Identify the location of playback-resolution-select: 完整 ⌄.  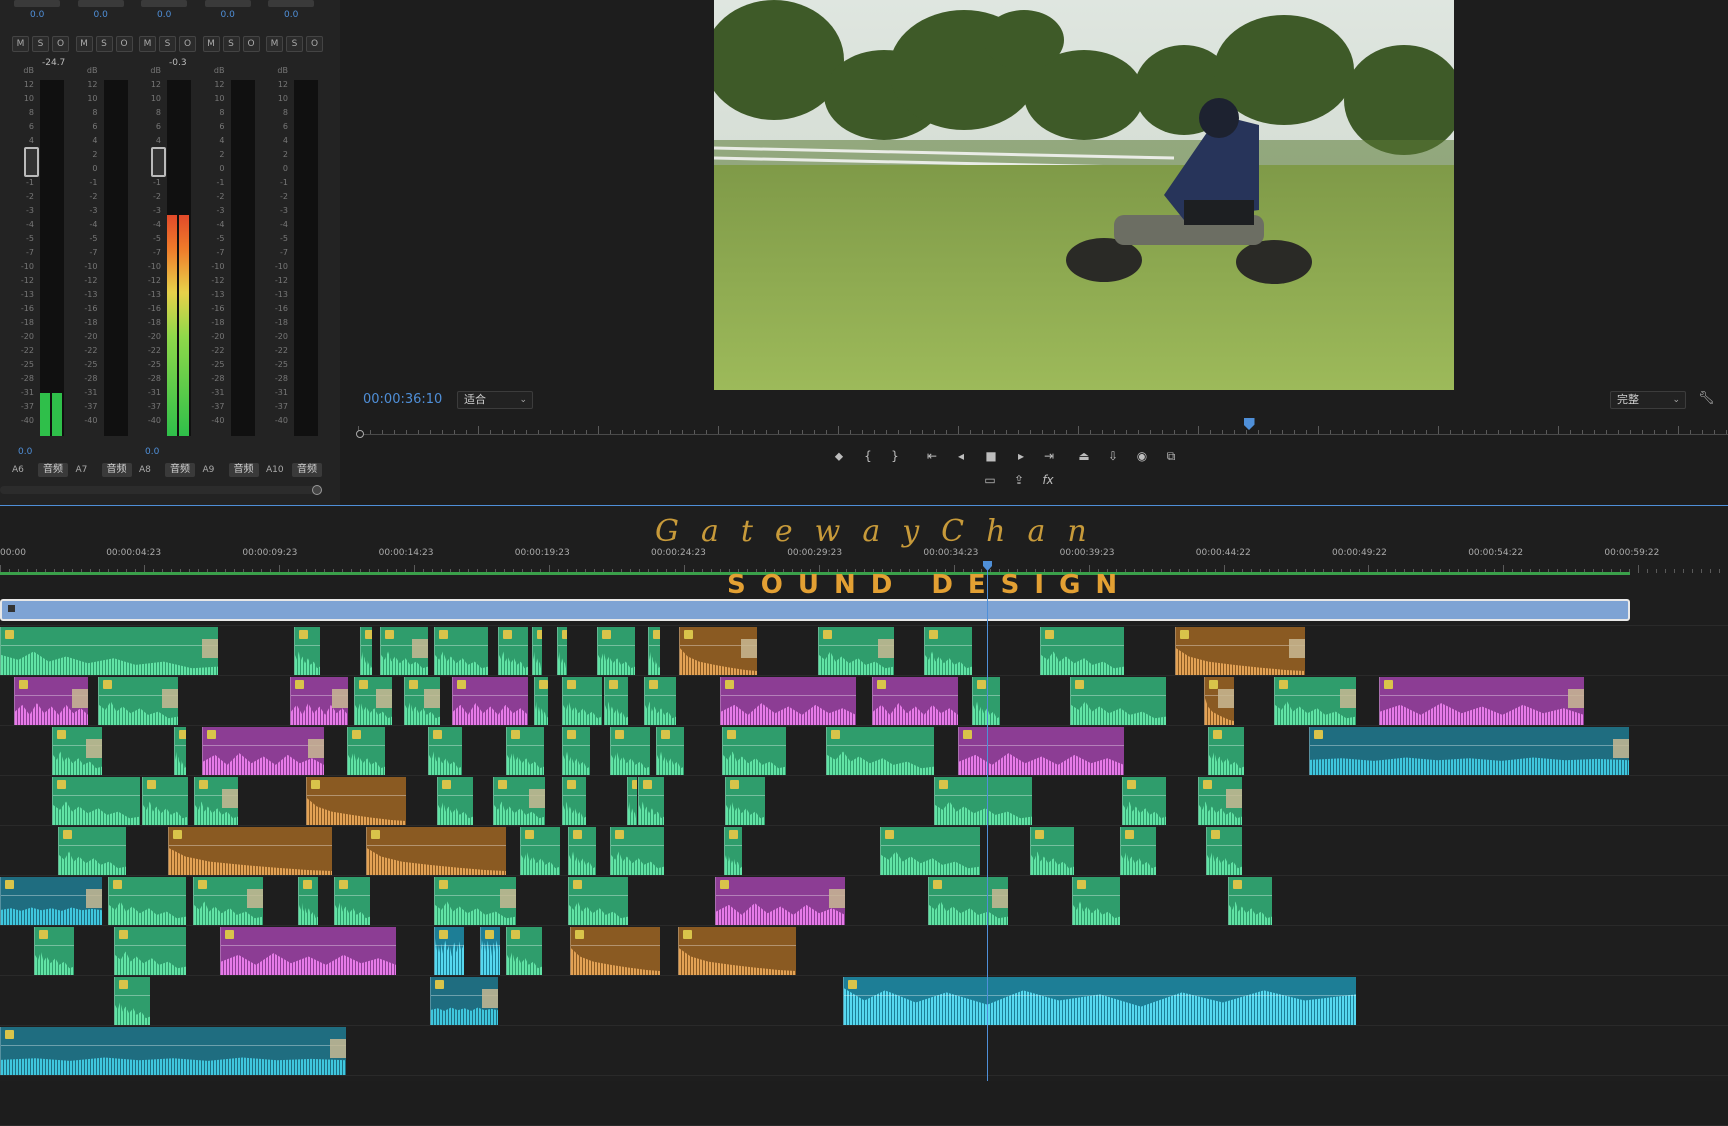
(1648, 400).